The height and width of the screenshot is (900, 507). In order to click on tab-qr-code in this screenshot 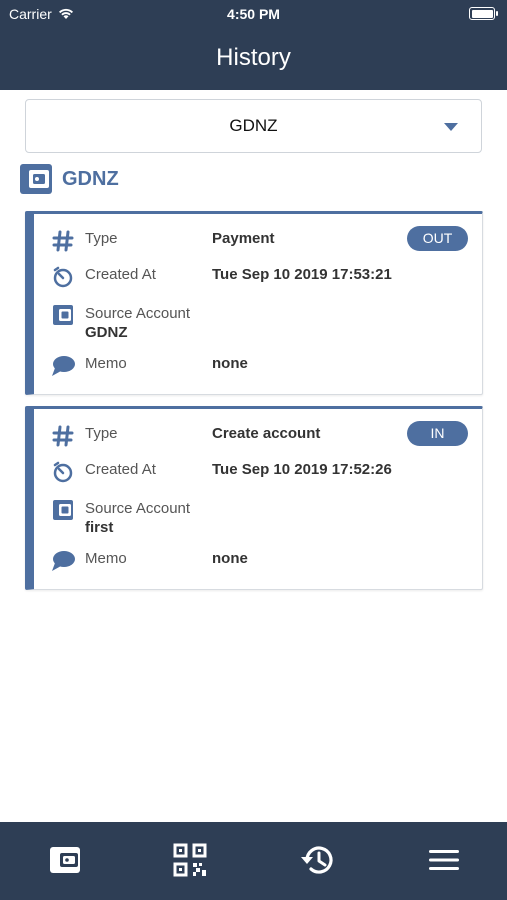, I will do `click(190, 860)`.